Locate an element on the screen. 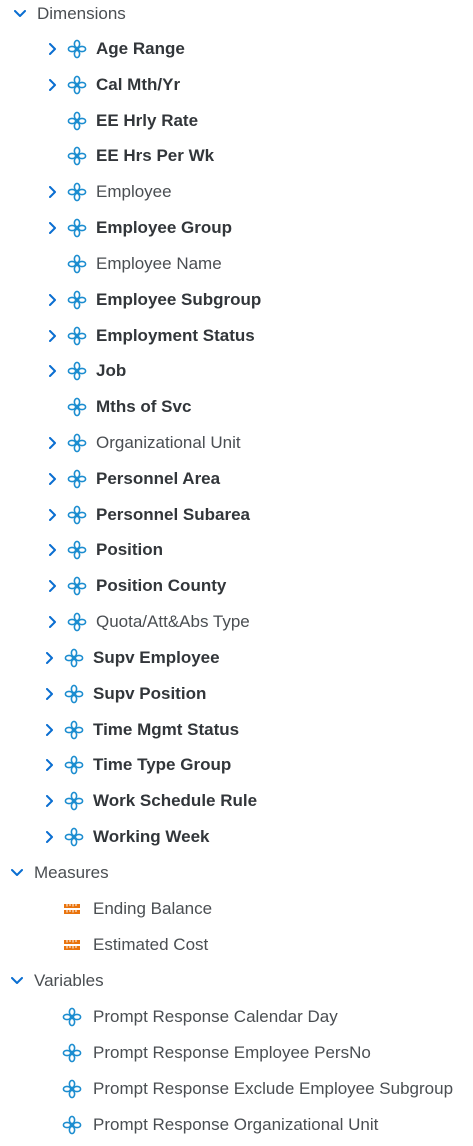 The width and height of the screenshot is (473, 1146). tree-item-employee-subgroup: Employee Subgroup is located at coordinates (236, 300).